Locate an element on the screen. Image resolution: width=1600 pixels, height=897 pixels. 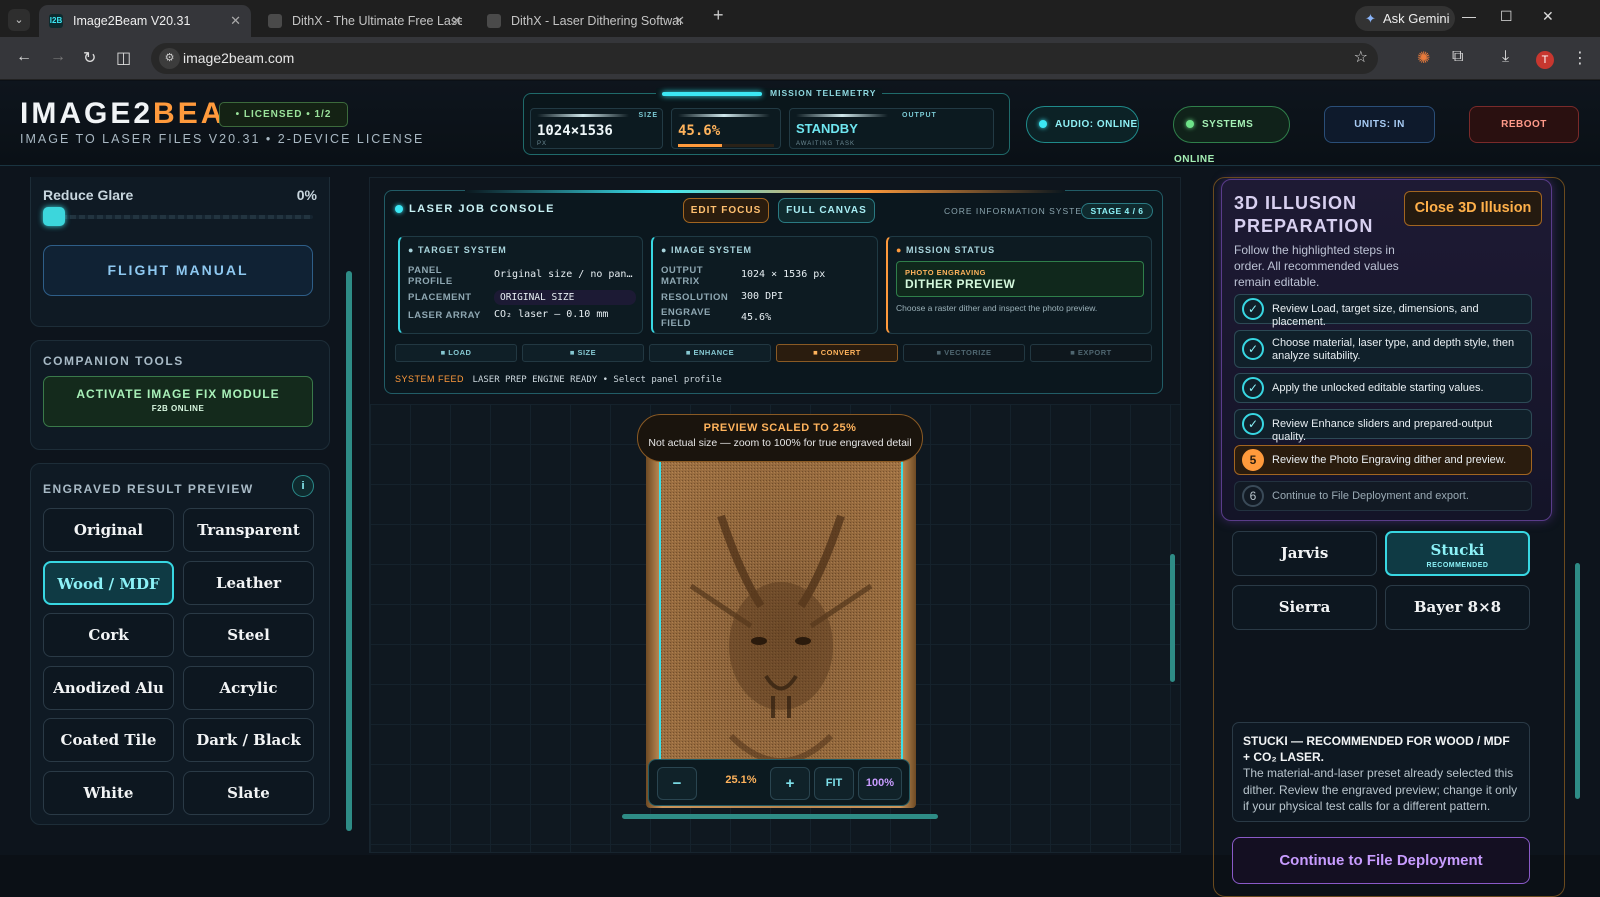
minimize-icon: — is located at coordinates (1469, 16).